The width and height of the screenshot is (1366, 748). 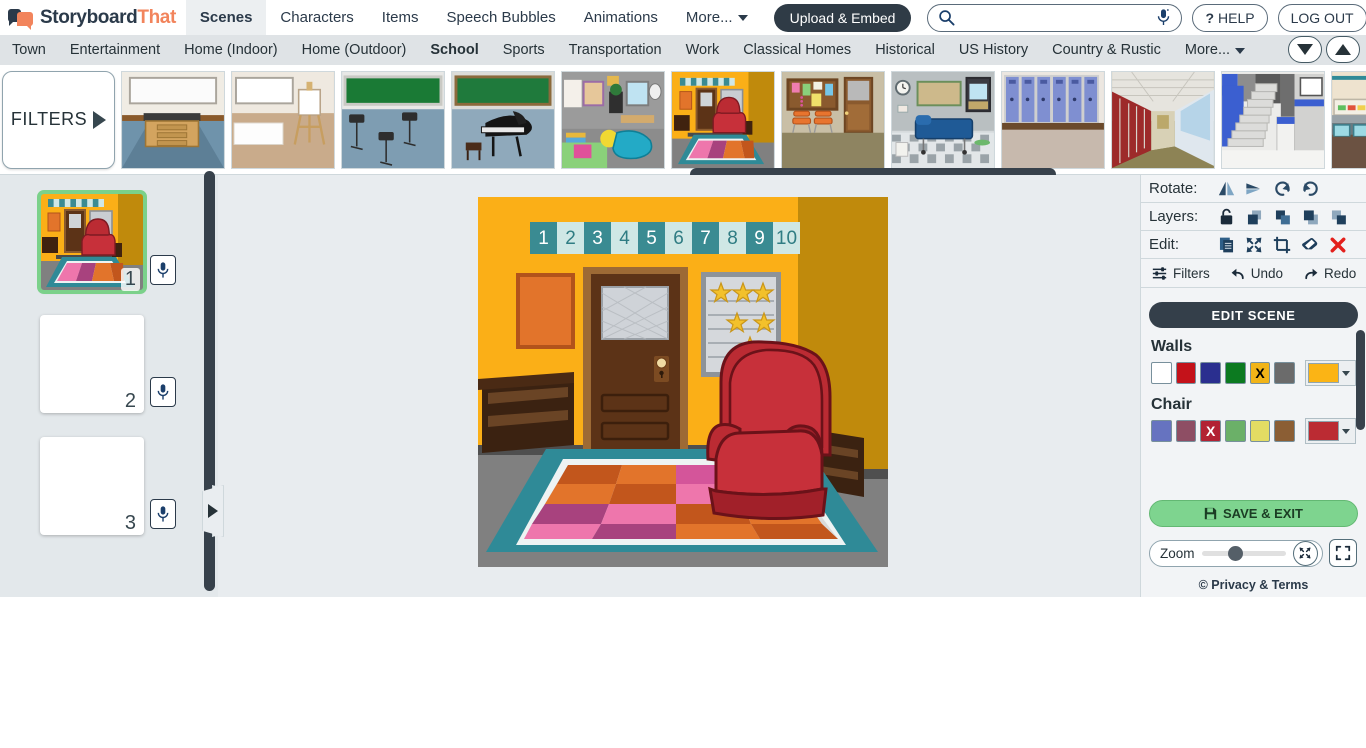 What do you see at coordinates (1310, 245) in the screenshot?
I see `eraser-icon` at bounding box center [1310, 245].